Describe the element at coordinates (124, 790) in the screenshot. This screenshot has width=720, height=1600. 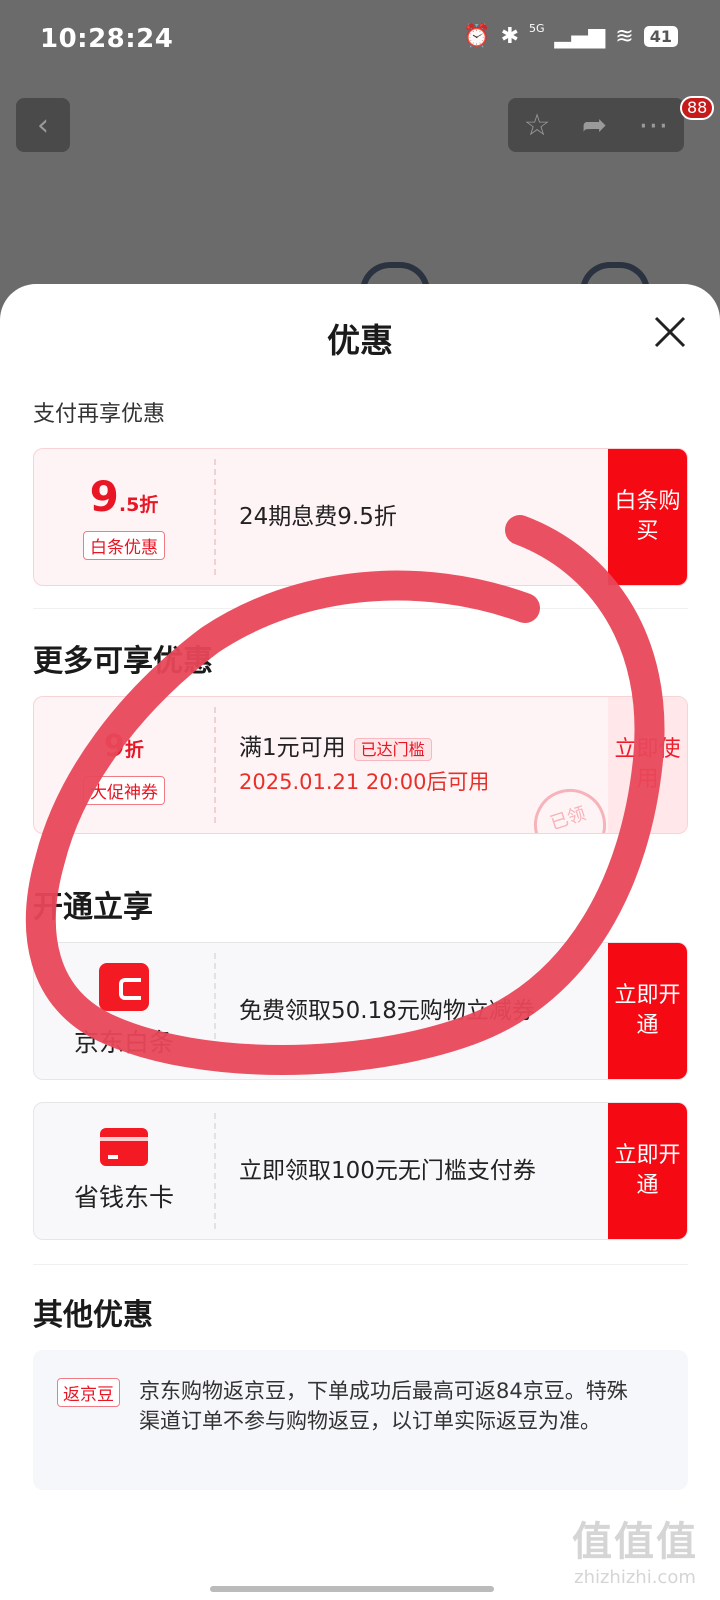
I see `coupon-tag: 大促神券` at that location.